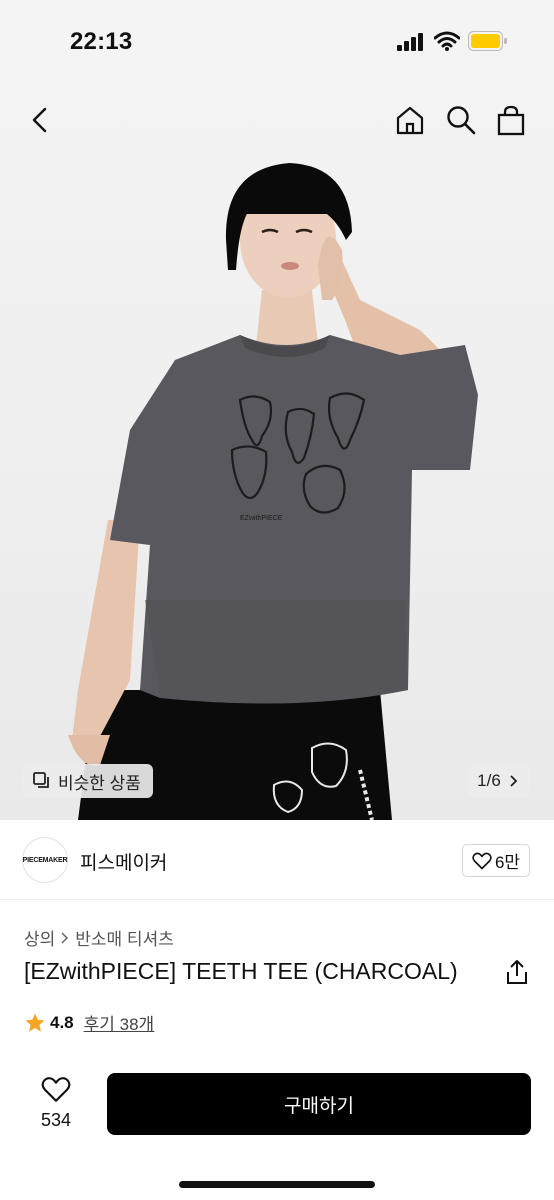  I want to click on status-bar: 22:13, so click(277, 42).